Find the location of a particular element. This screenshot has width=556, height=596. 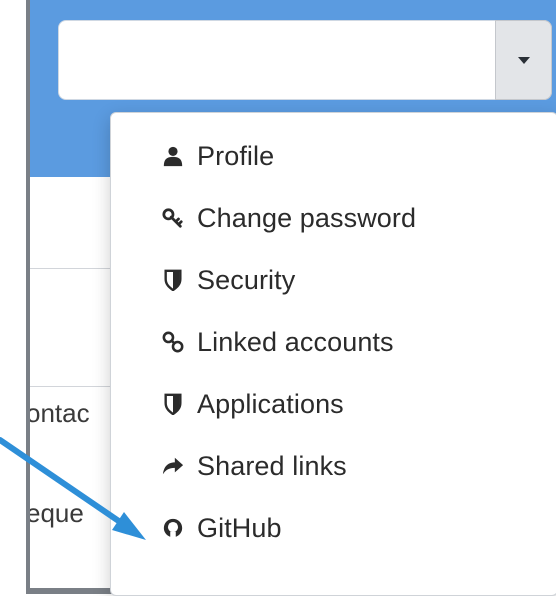

annotation-arrow-icon is located at coordinates (73, 488).